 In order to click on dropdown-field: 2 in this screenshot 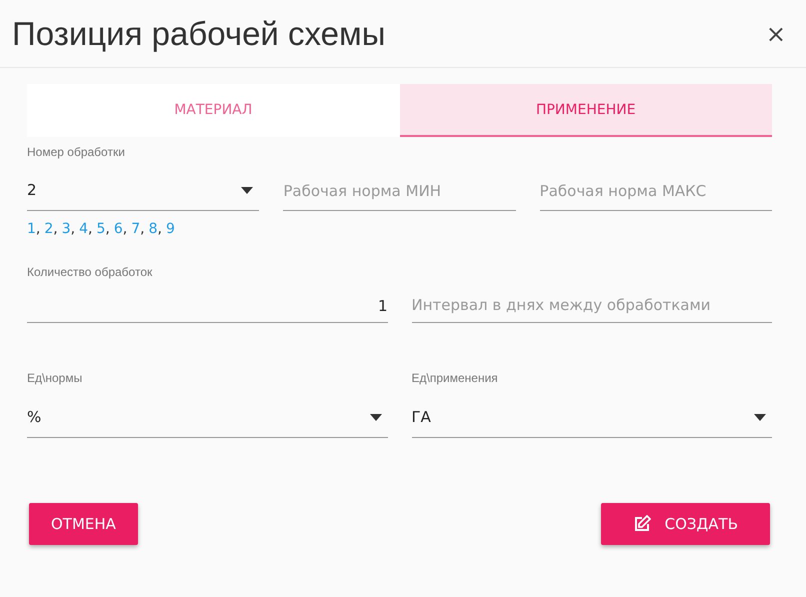, I will do `click(143, 190)`.